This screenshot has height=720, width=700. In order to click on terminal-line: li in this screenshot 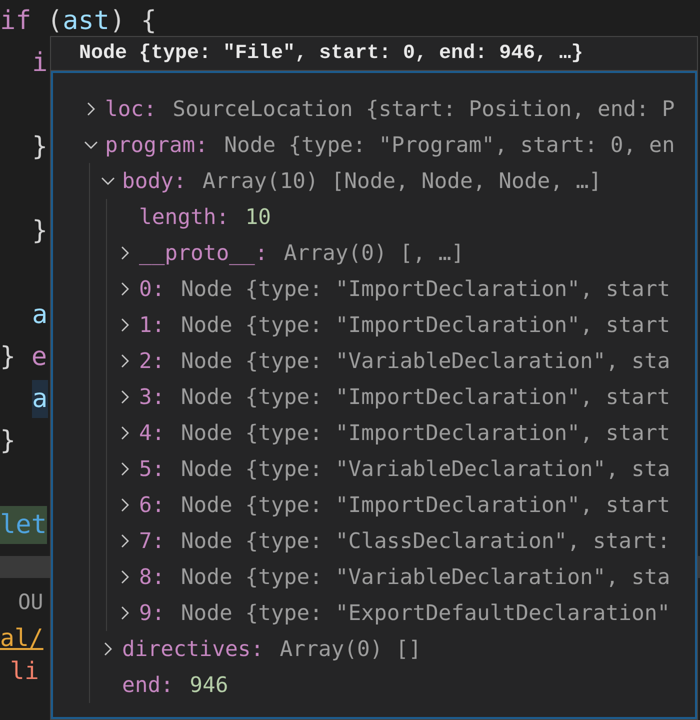, I will do `click(24, 671)`.